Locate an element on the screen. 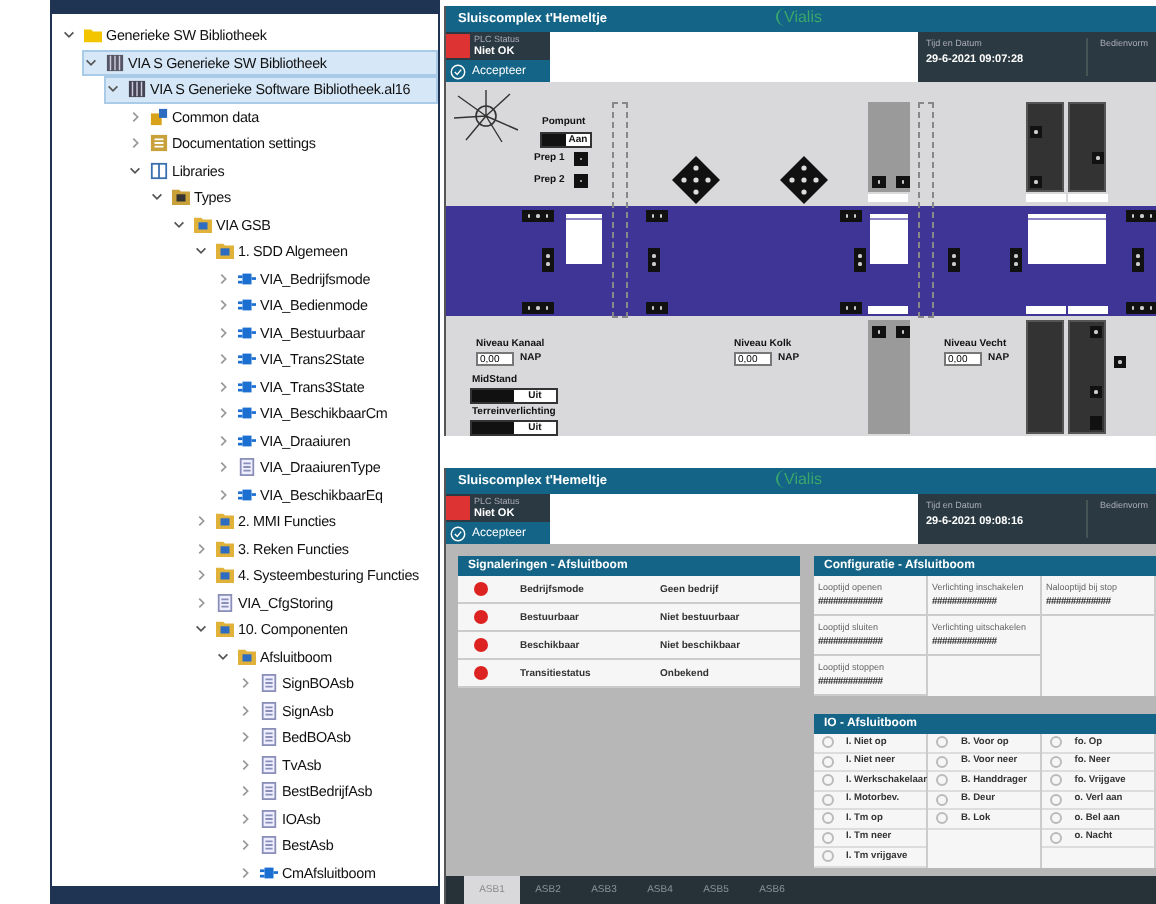 The height and width of the screenshot is (904, 1156). settings-icon is located at coordinates (159, 143).